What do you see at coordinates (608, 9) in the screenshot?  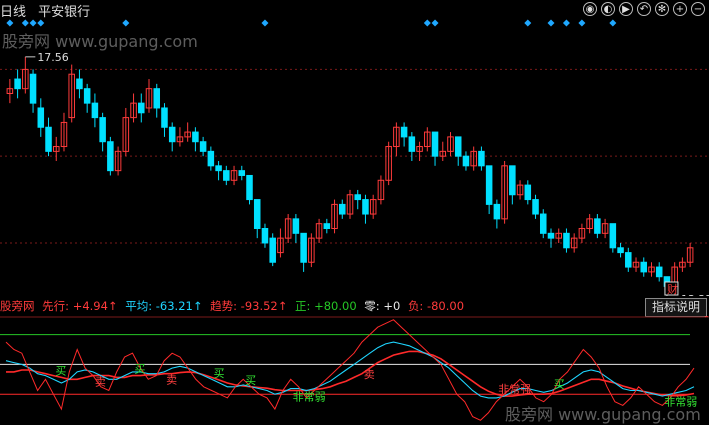 I see `circle-arrow-icon: ◐` at bounding box center [608, 9].